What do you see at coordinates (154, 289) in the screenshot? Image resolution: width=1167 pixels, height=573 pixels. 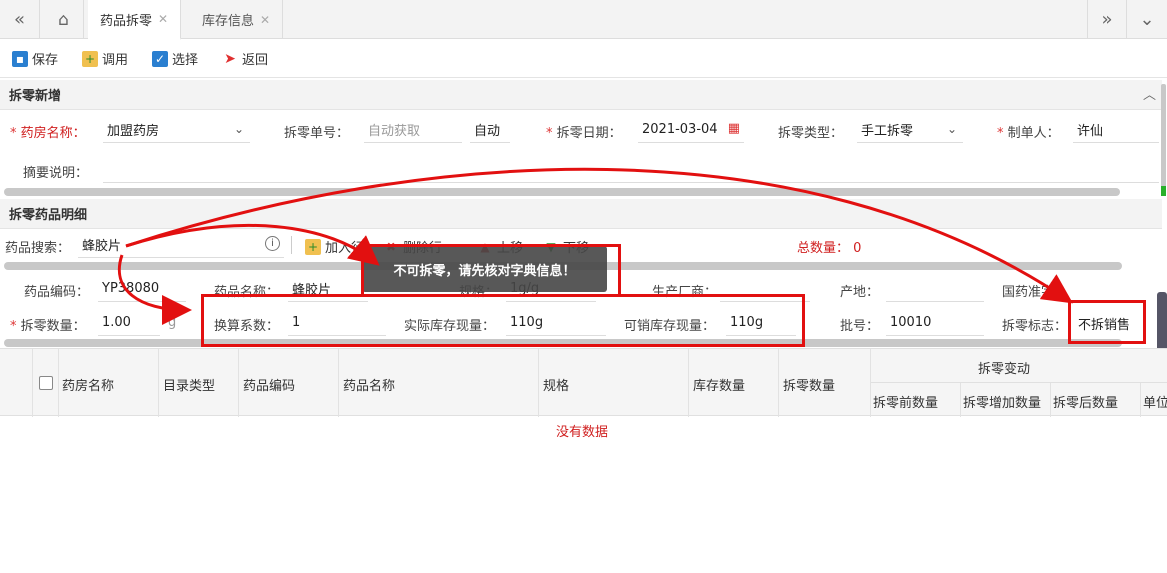 I see `arrow-to-stock` at bounding box center [154, 289].